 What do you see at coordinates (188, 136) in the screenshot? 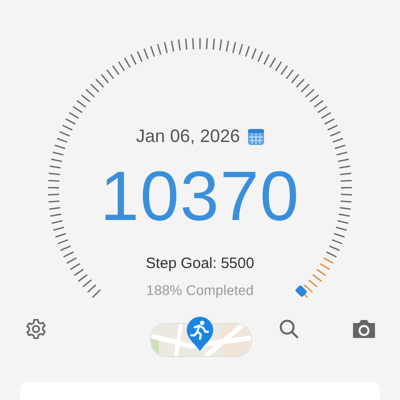
I see `date-label: Jan 06, 2026` at bounding box center [188, 136].